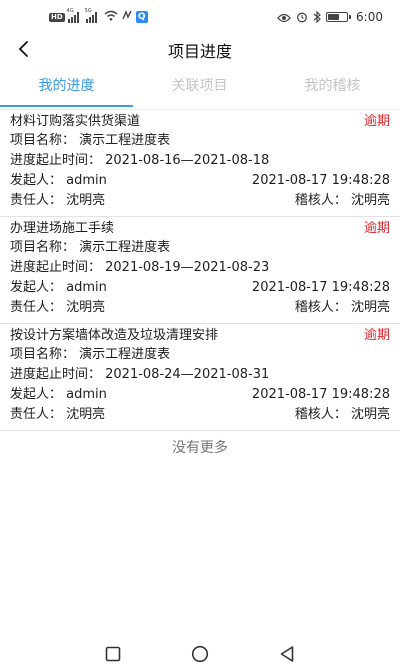 This screenshot has width=400, height=672. I want to click on status-right-icons: 6:00, so click(330, 17).